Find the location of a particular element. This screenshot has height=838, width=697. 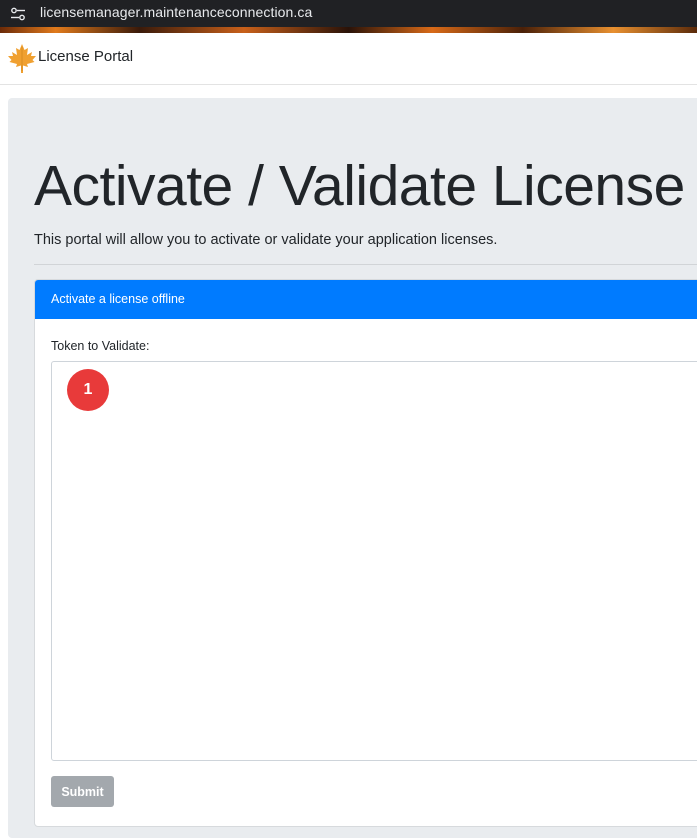

url-text: licensemanager.maintenanceconnection.ca is located at coordinates (176, 12).